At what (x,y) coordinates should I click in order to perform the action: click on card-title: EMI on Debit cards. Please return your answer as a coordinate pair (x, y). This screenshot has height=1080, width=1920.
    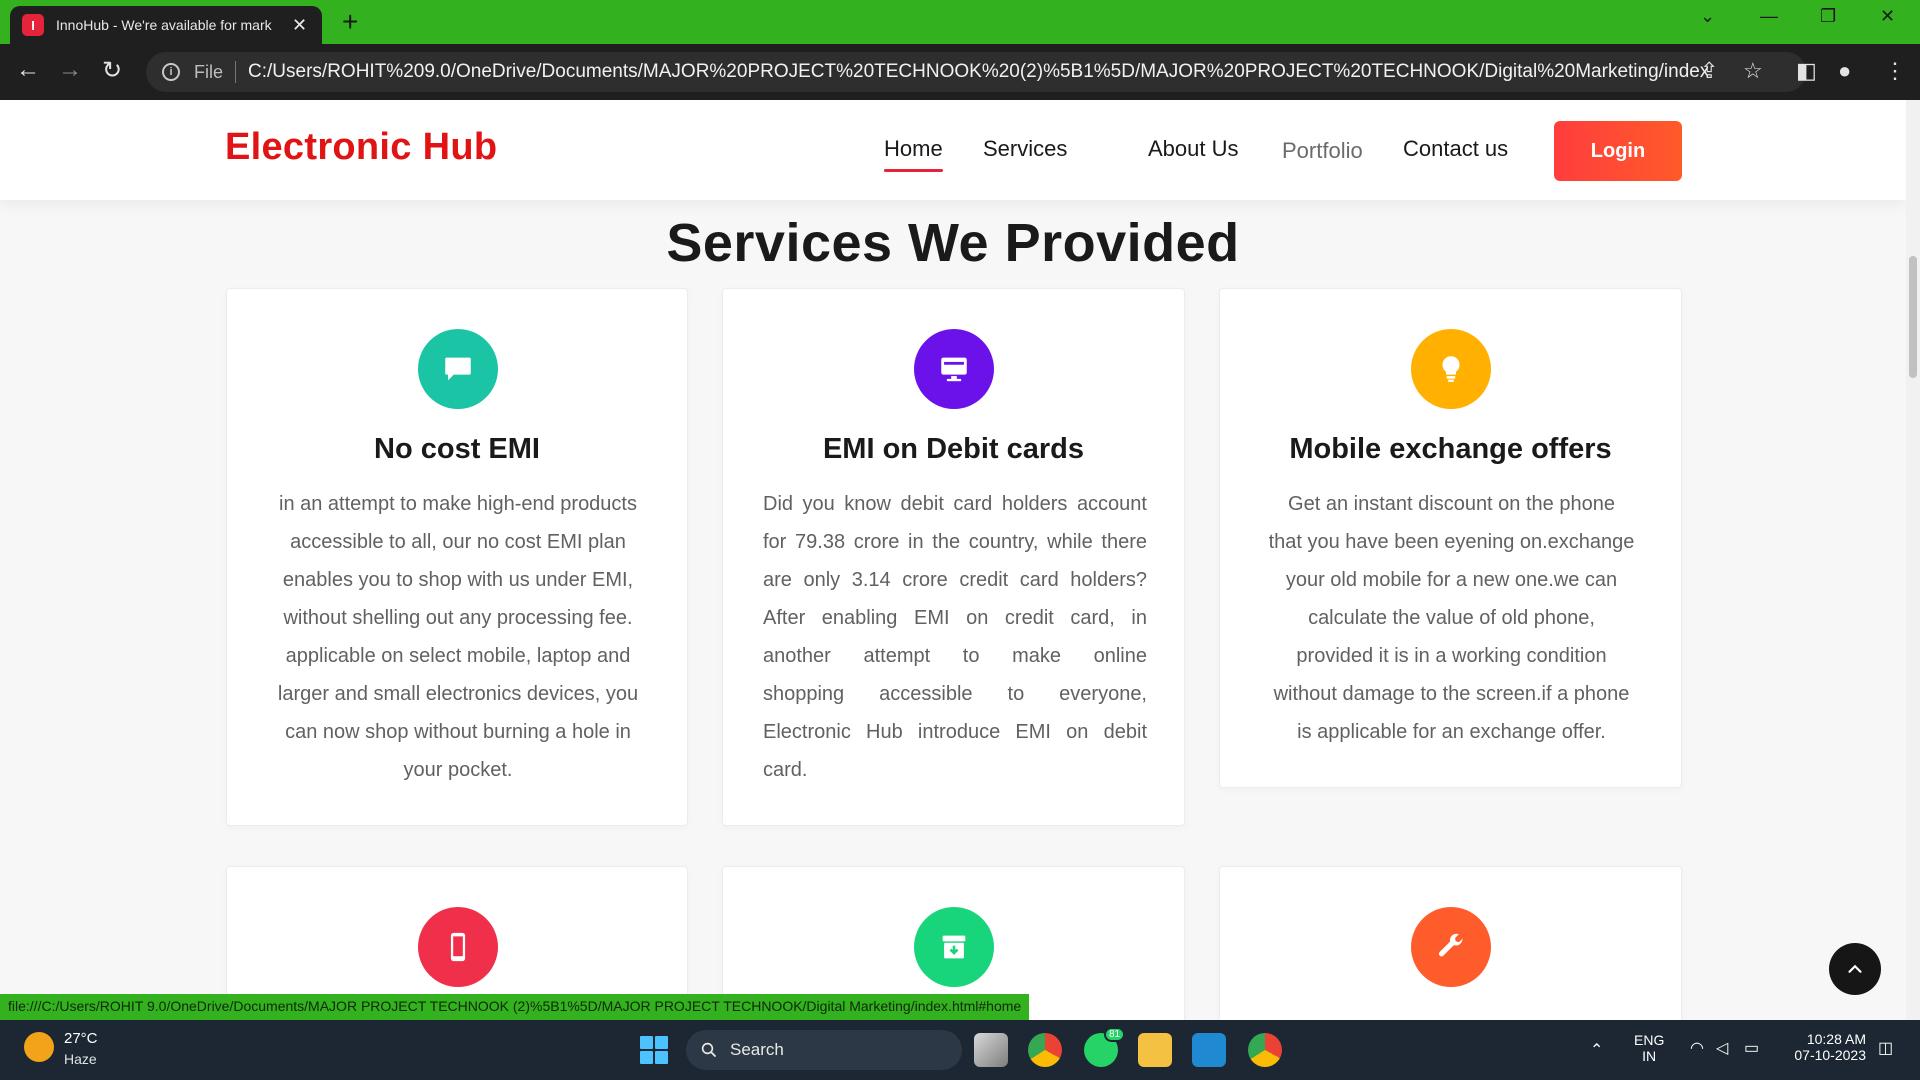
    Looking at the image, I should click on (953, 449).